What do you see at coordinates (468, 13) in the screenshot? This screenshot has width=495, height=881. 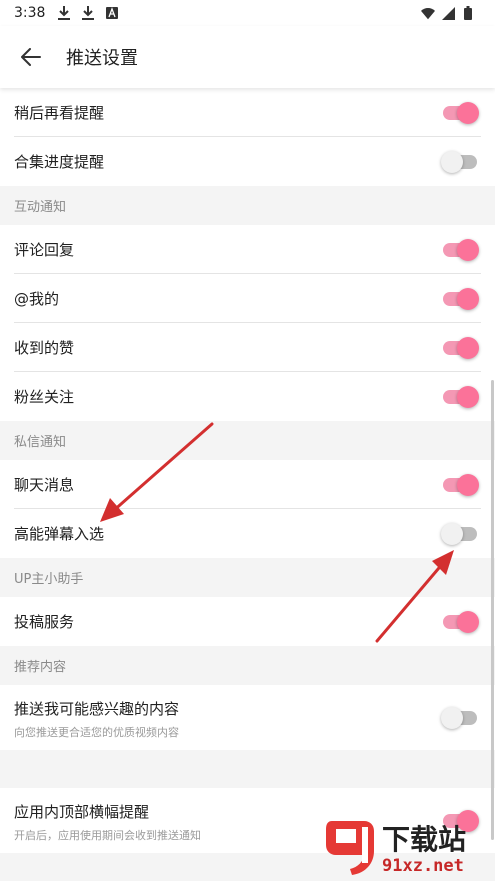 I see `battery-icon` at bounding box center [468, 13].